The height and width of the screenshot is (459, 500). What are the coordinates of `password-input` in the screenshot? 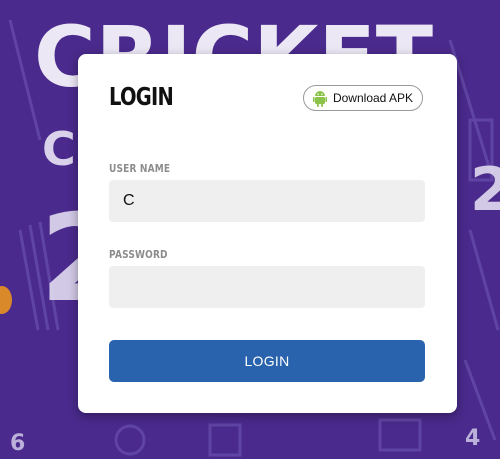 It's located at (267, 287).